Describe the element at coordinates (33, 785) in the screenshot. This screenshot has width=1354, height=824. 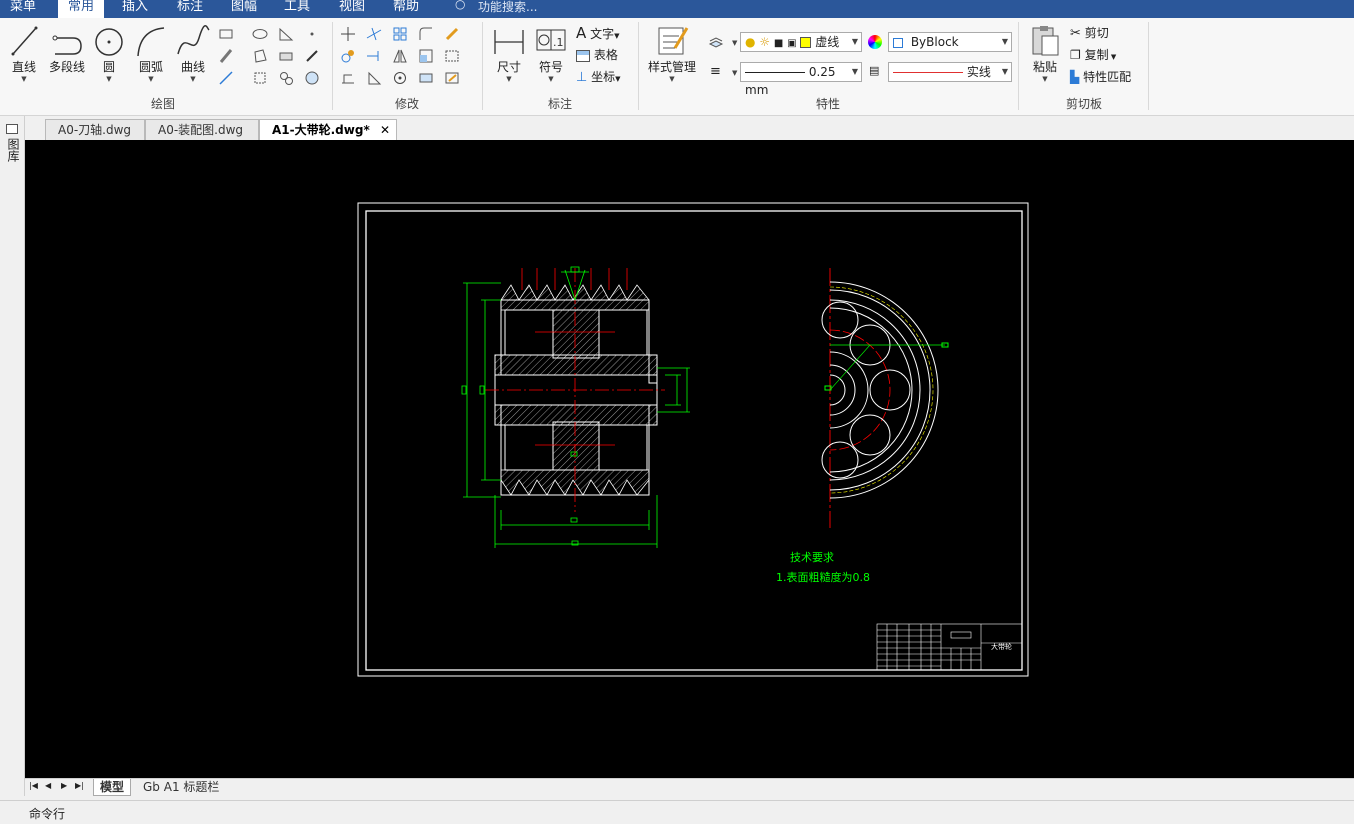
I see `first-layout-icon: |◀` at that location.